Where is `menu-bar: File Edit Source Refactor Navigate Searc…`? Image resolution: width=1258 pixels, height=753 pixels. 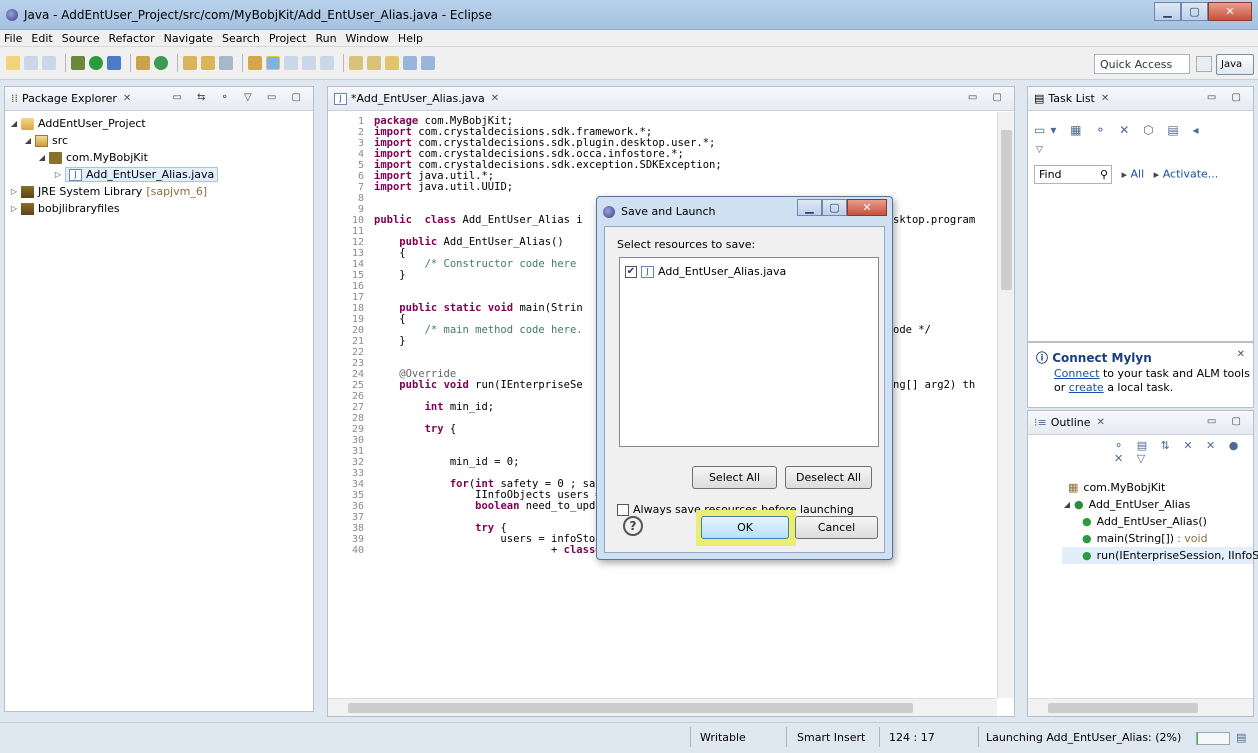 menu-bar: File Edit Source Refactor Navigate Searc… is located at coordinates (629, 38).